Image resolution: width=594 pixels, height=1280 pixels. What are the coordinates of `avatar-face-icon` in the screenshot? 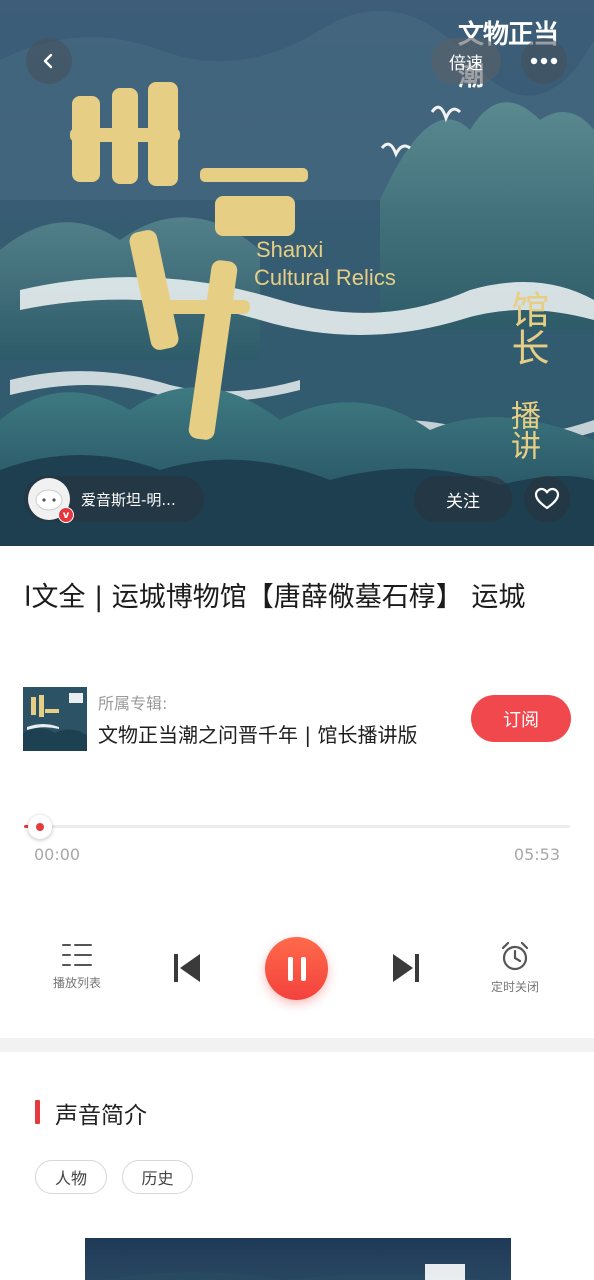 It's located at (49, 500).